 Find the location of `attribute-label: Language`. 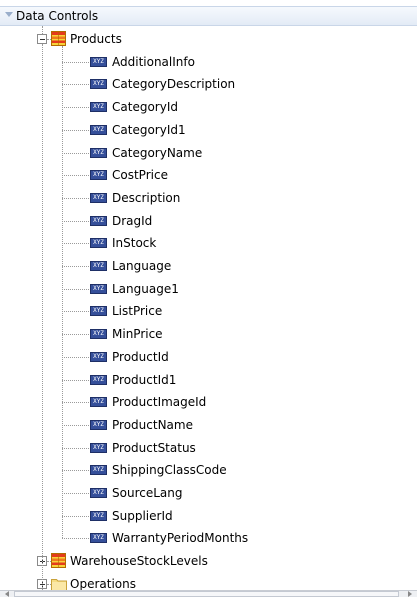

attribute-label: Language is located at coordinates (142, 266).